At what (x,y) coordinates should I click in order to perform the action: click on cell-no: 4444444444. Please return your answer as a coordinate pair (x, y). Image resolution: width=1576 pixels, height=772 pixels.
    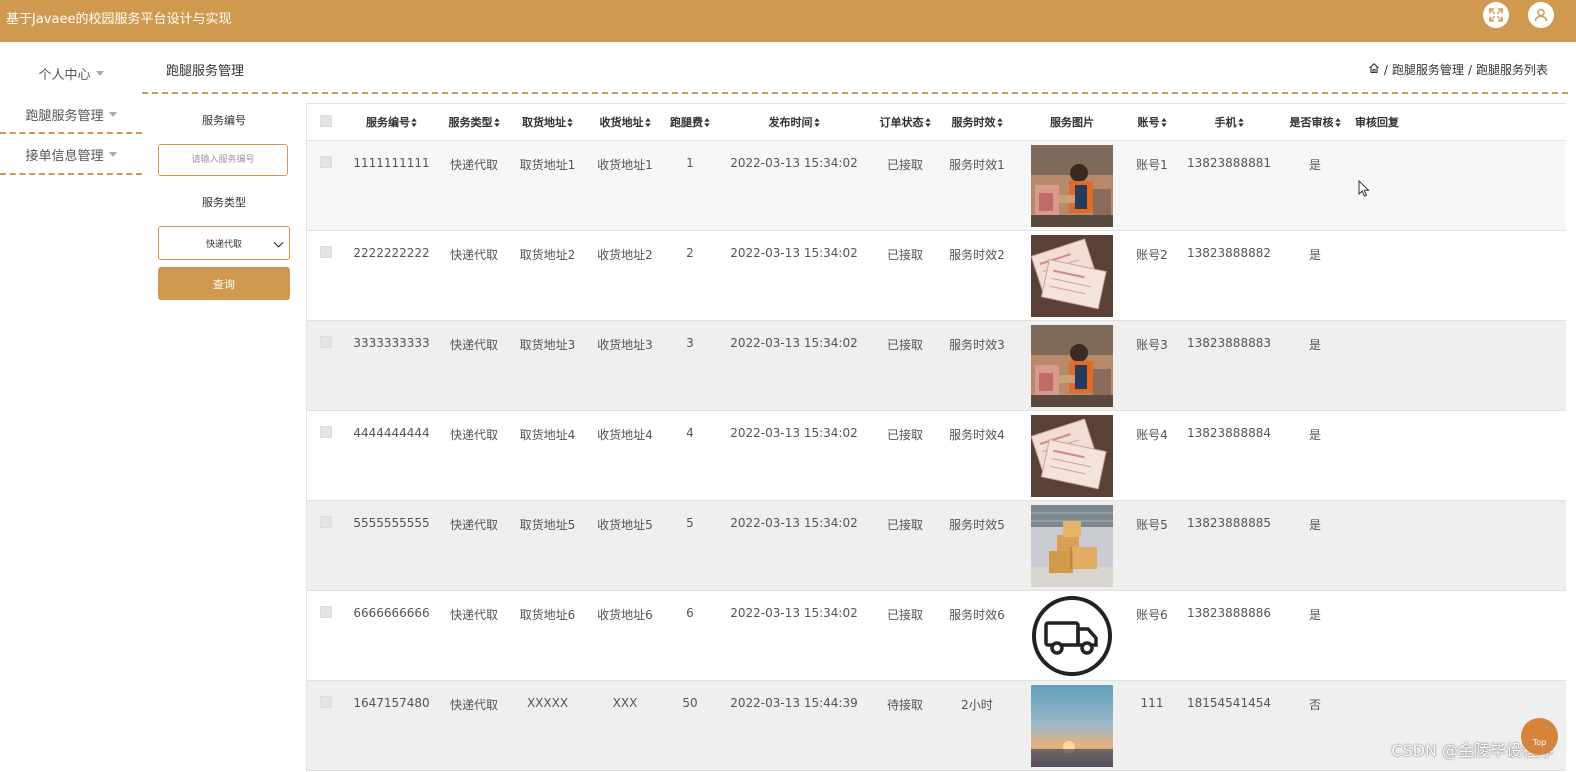
    Looking at the image, I should click on (391, 455).